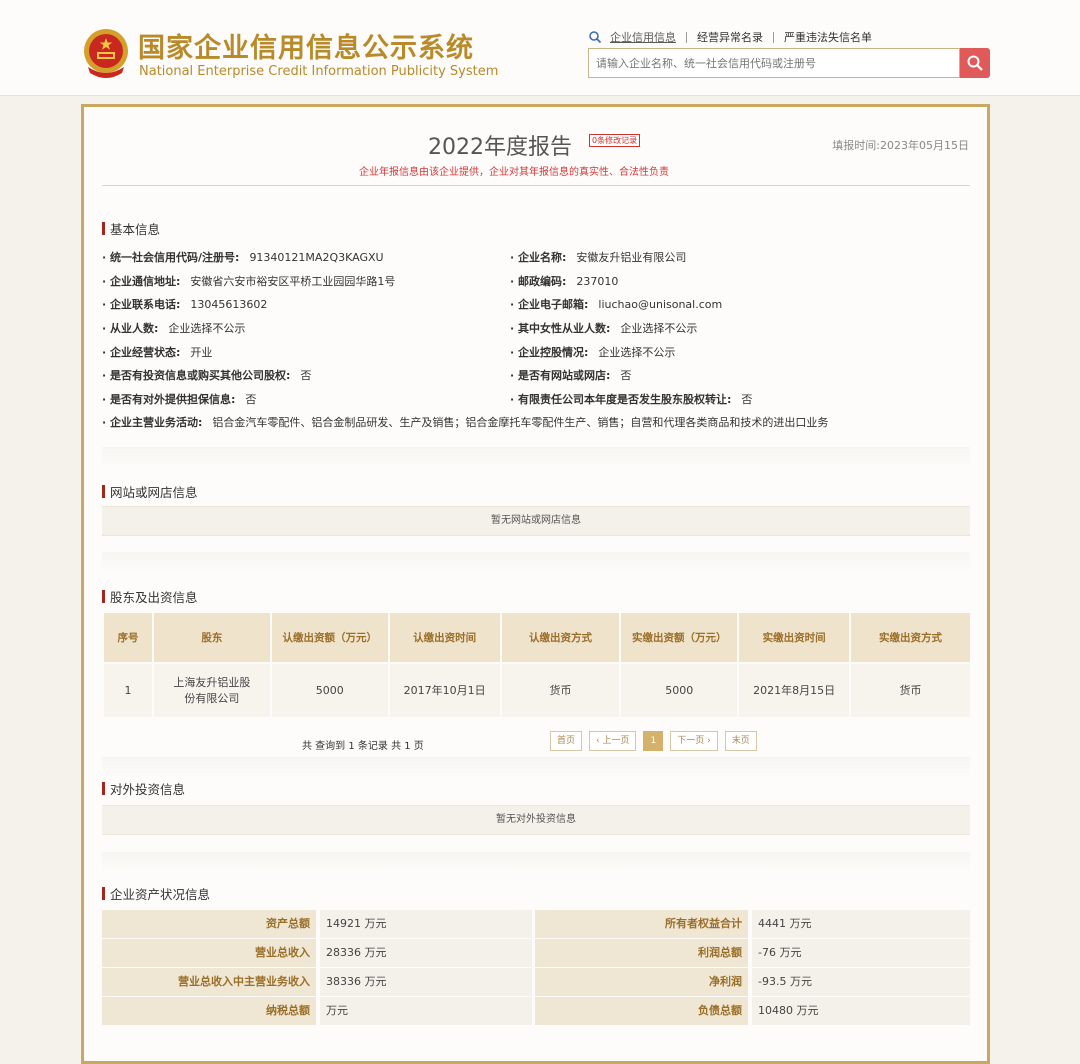 Image resolution: width=1080 pixels, height=1064 pixels. Describe the element at coordinates (185, 304) in the screenshot. I see `field-phone: · 企业联系电话: 13045613602` at that location.